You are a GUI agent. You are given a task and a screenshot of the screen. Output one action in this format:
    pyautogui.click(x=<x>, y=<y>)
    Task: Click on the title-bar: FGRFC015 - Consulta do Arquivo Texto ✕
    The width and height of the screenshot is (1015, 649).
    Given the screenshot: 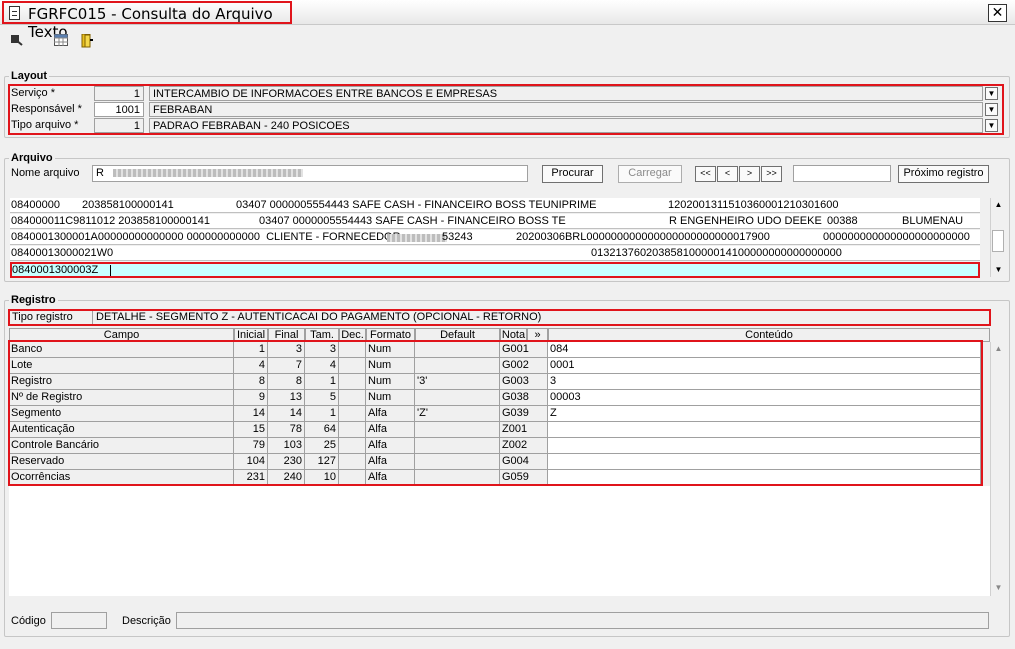 What is the action you would take?
    pyautogui.click(x=507, y=20)
    